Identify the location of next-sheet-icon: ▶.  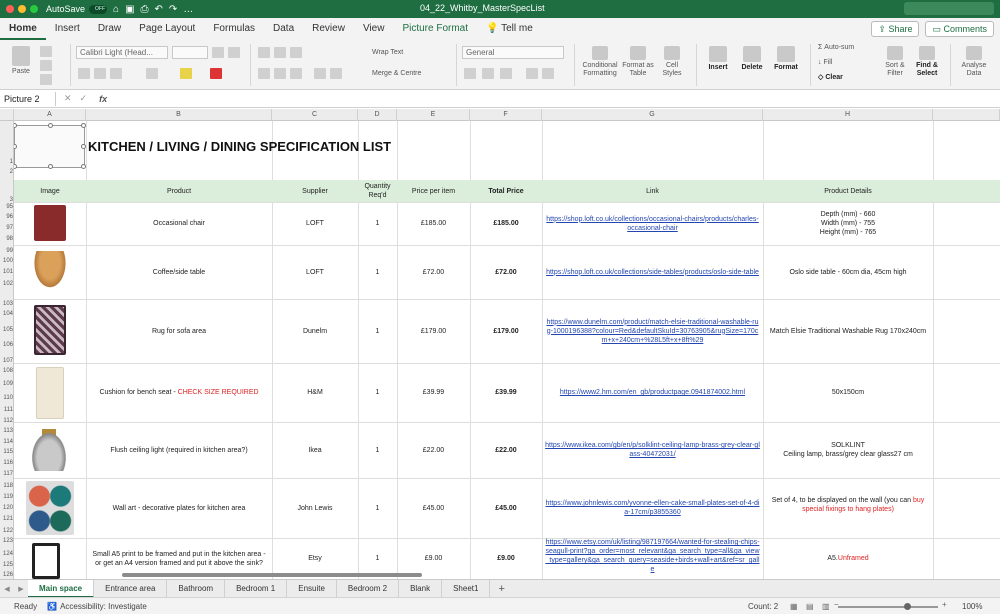
(21, 589).